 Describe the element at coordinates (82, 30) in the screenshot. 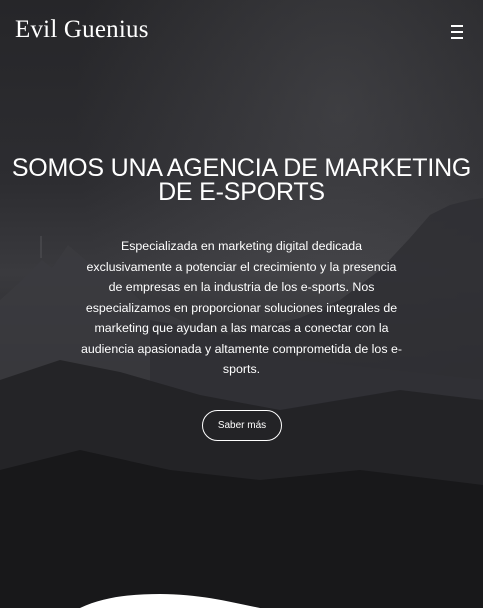

I see `site-logo: Evil Guenius` at that location.